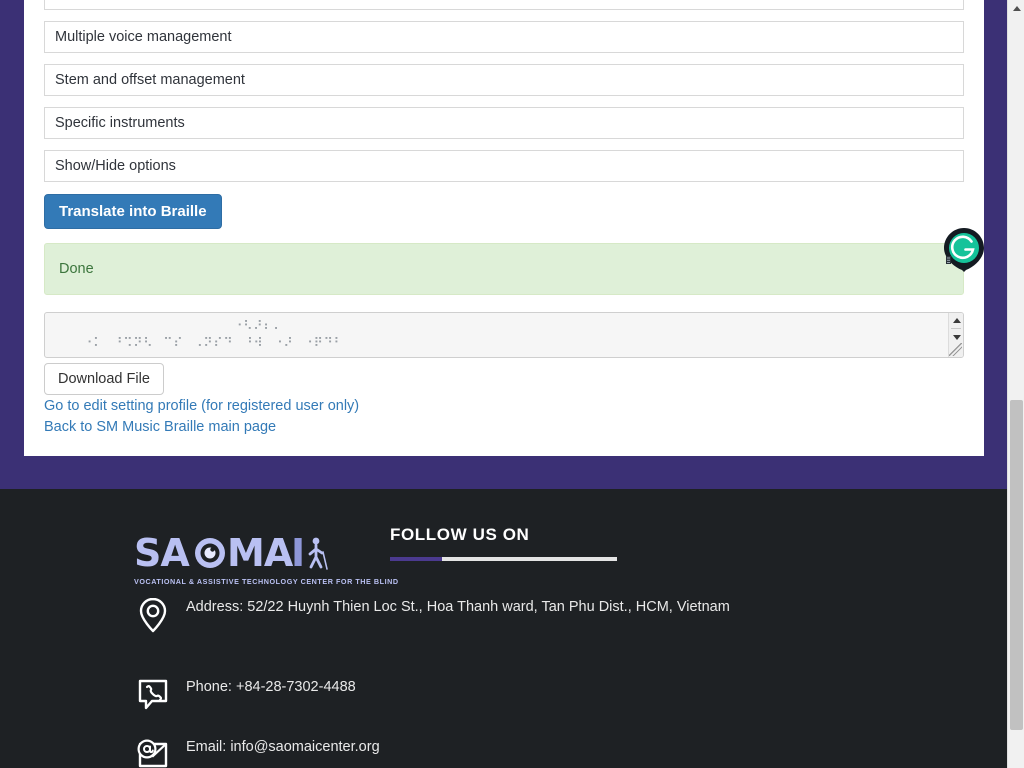  Describe the element at coordinates (504, 37) in the screenshot. I see `option-row-multiple-voice-management: Multiple voice management` at that location.